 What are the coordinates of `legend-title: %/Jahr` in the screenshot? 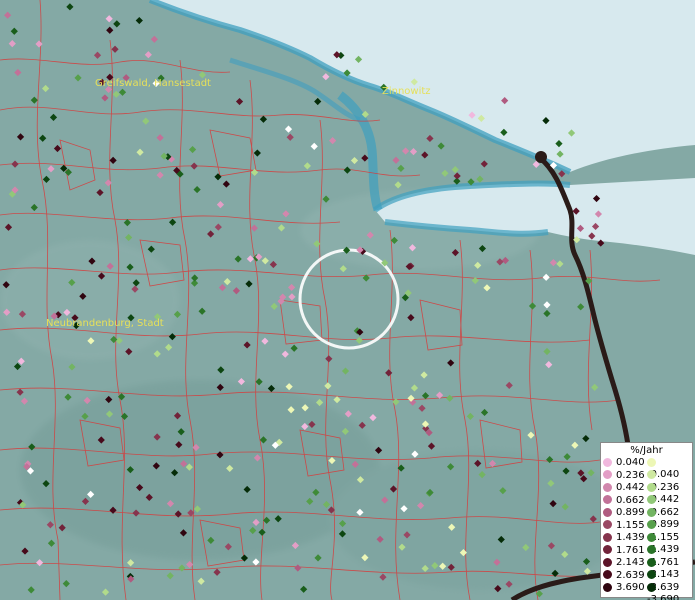 It's located at (646, 450).